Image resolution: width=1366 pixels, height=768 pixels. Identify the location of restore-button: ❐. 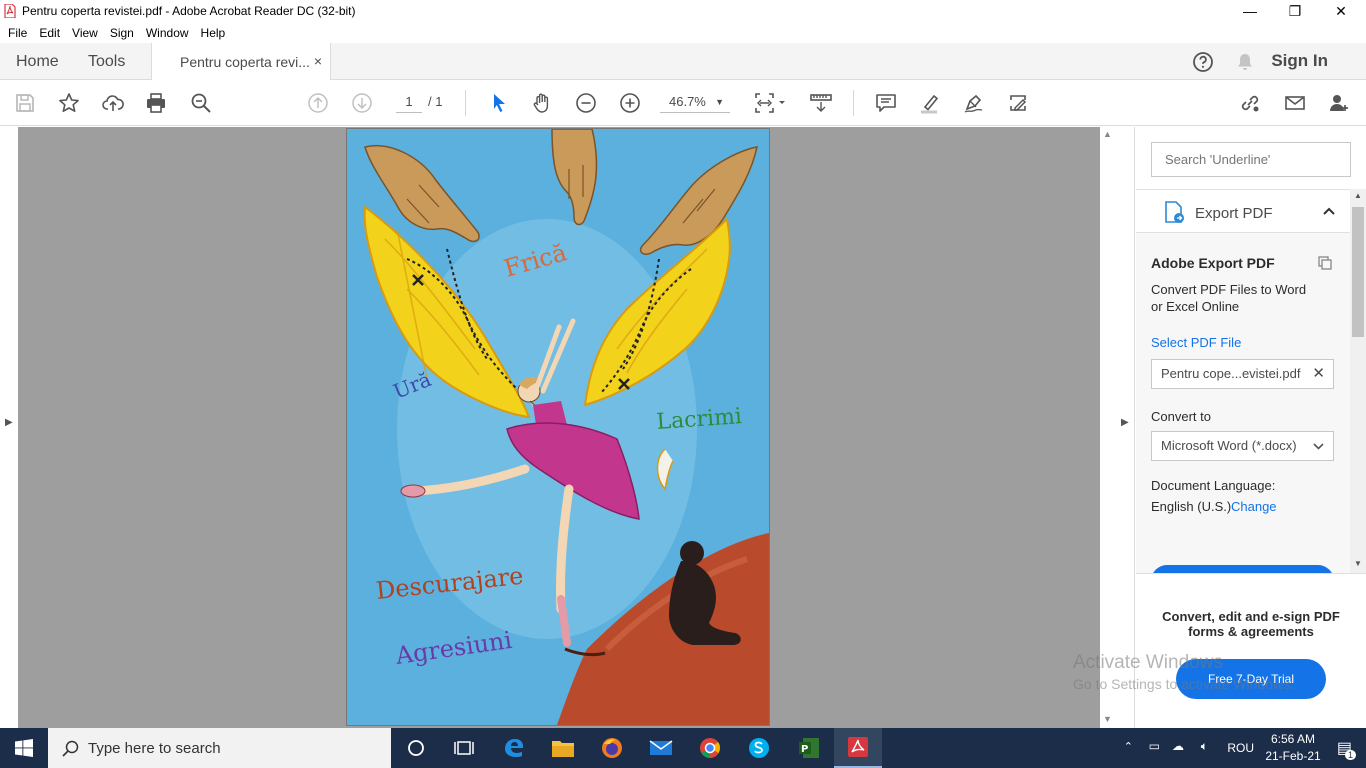
(1295, 11).